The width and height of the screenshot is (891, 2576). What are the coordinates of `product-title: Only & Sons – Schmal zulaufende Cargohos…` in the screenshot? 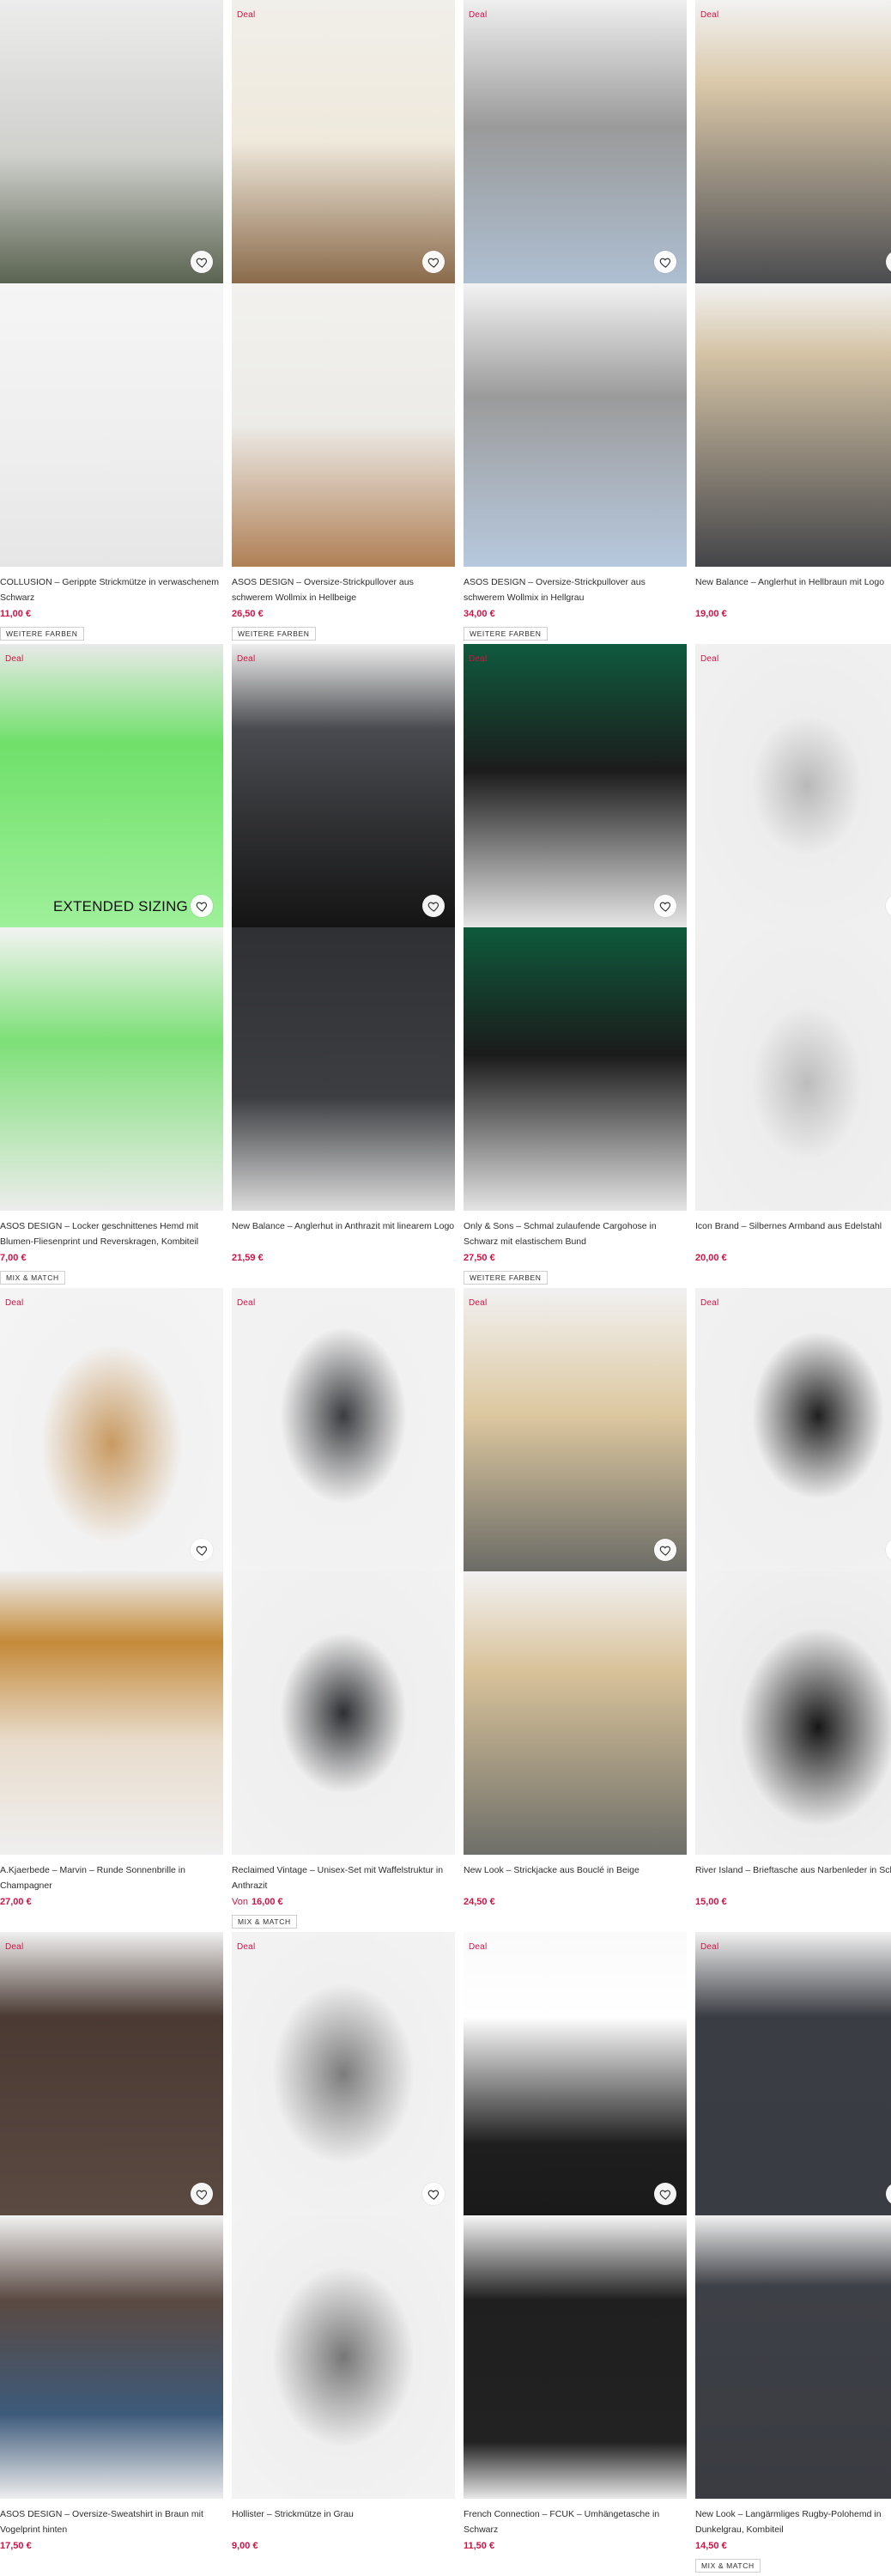 It's located at (575, 1235).